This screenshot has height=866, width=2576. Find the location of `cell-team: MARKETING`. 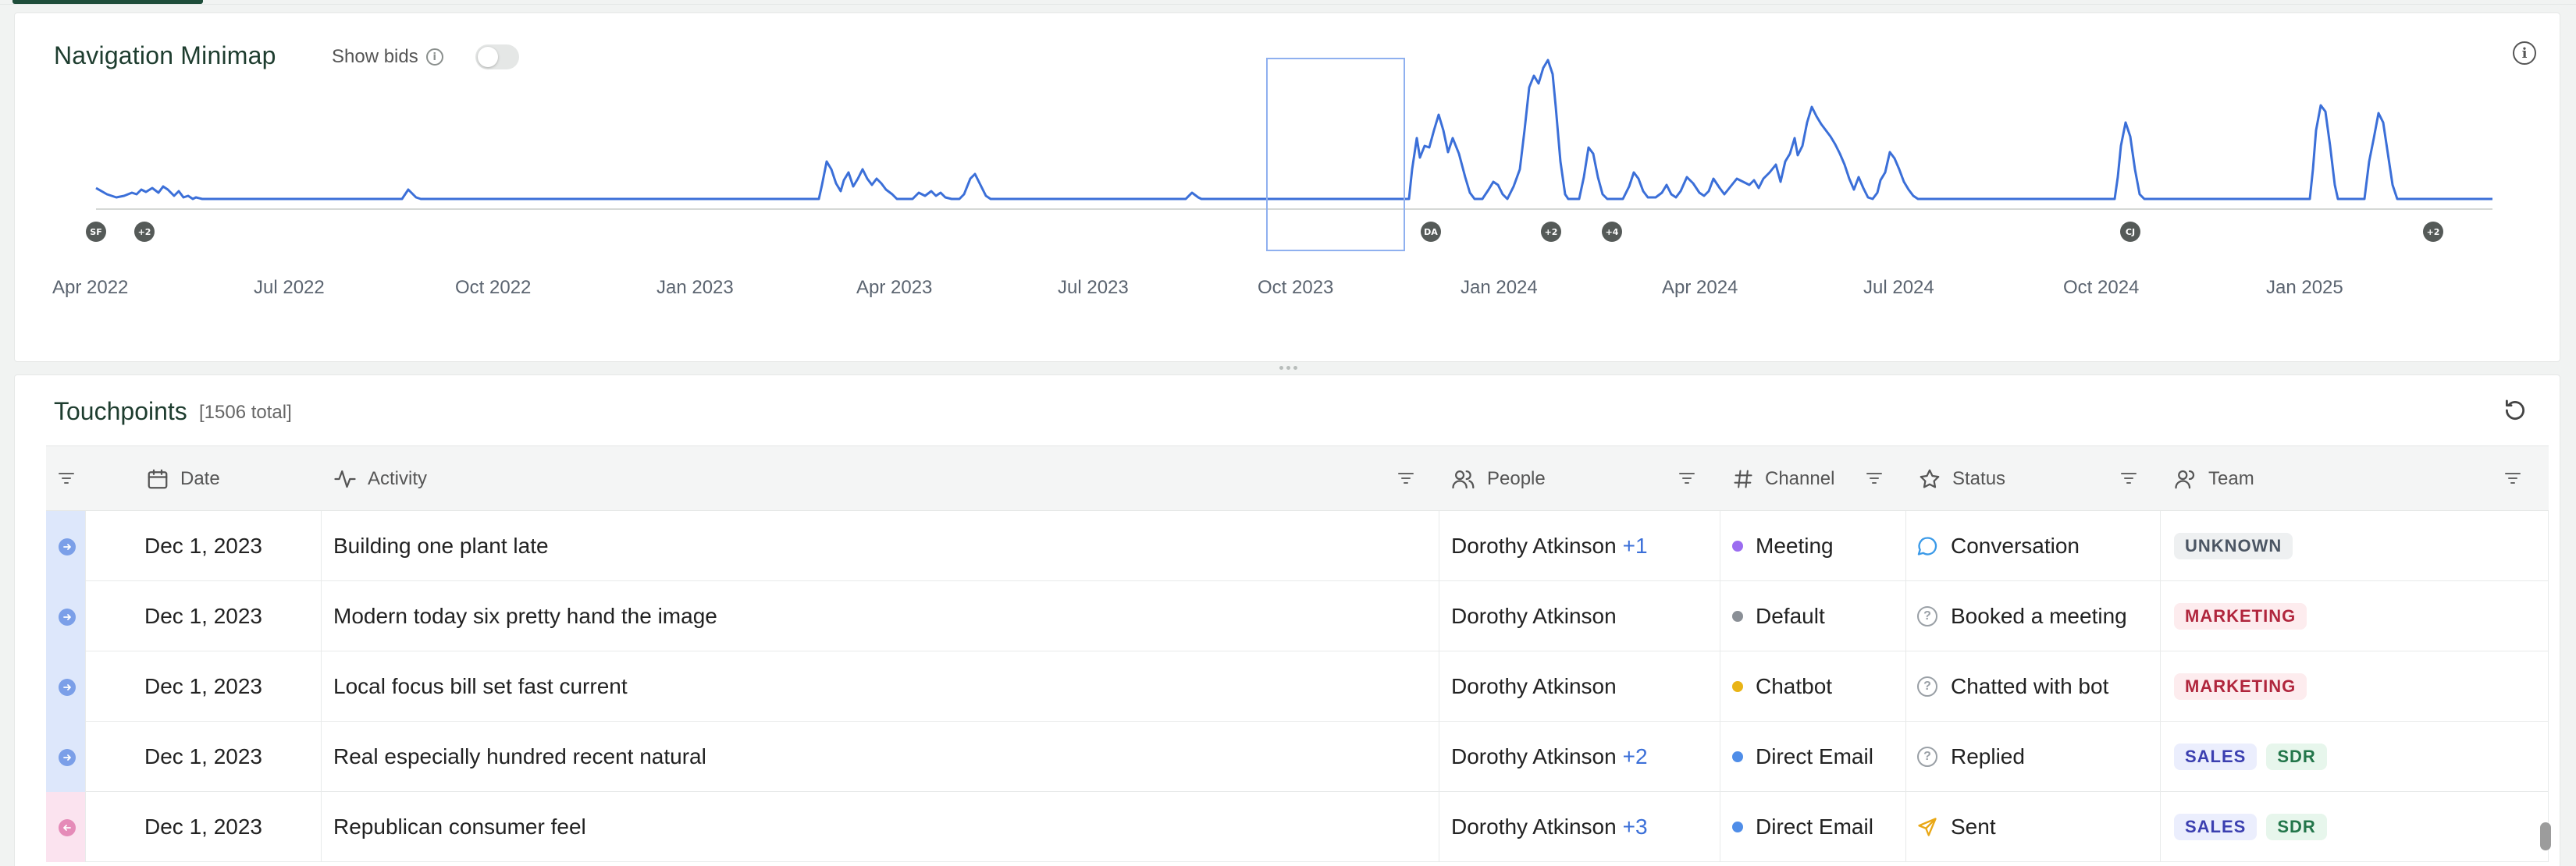

cell-team: MARKETING is located at coordinates (2245, 616).